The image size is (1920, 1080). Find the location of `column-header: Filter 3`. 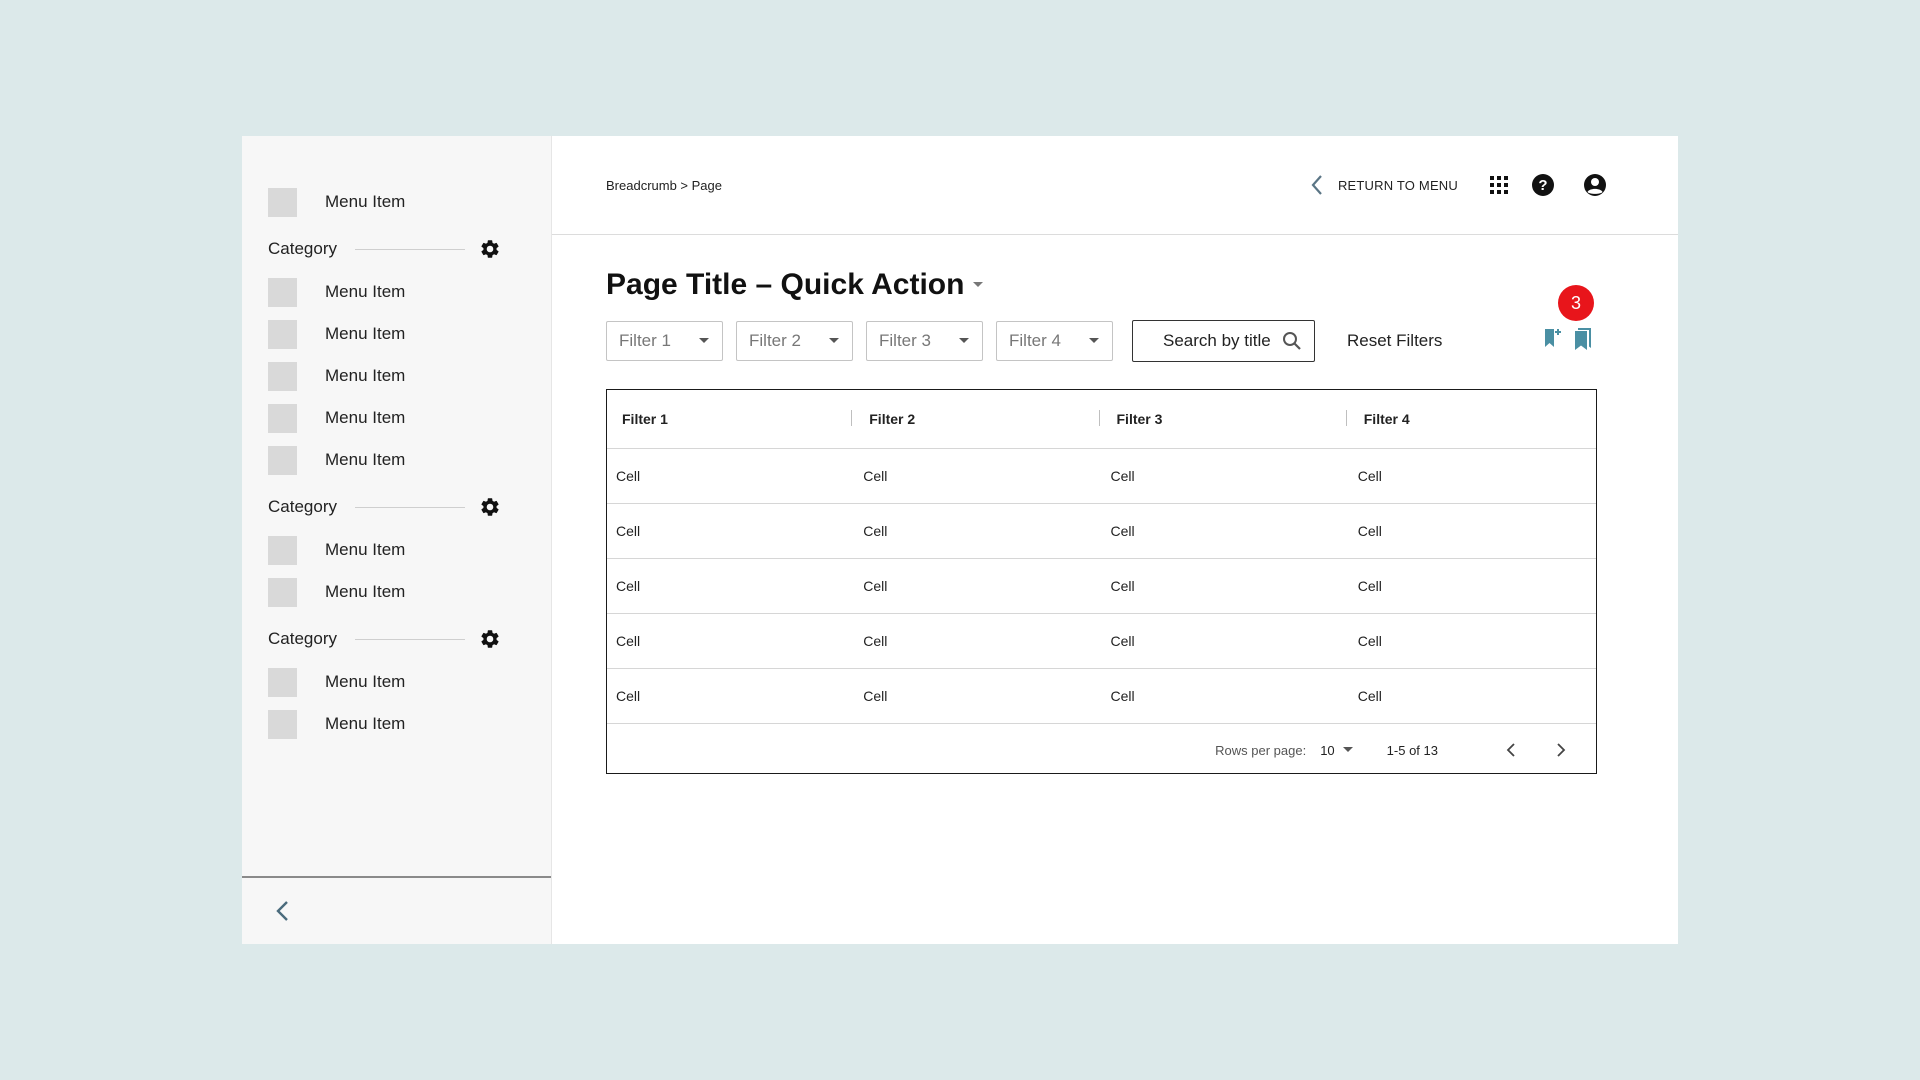

column-header: Filter 3 is located at coordinates (1223, 418).